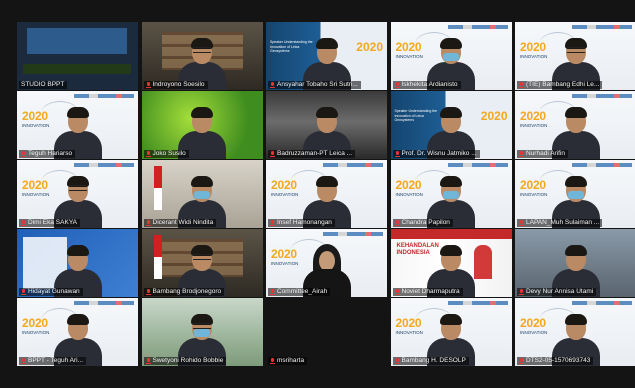 Image resolution: width=635 pixels, height=388 pixels. Describe the element at coordinates (326, 332) in the screenshot. I see `participant-tile: msriharta` at that location.